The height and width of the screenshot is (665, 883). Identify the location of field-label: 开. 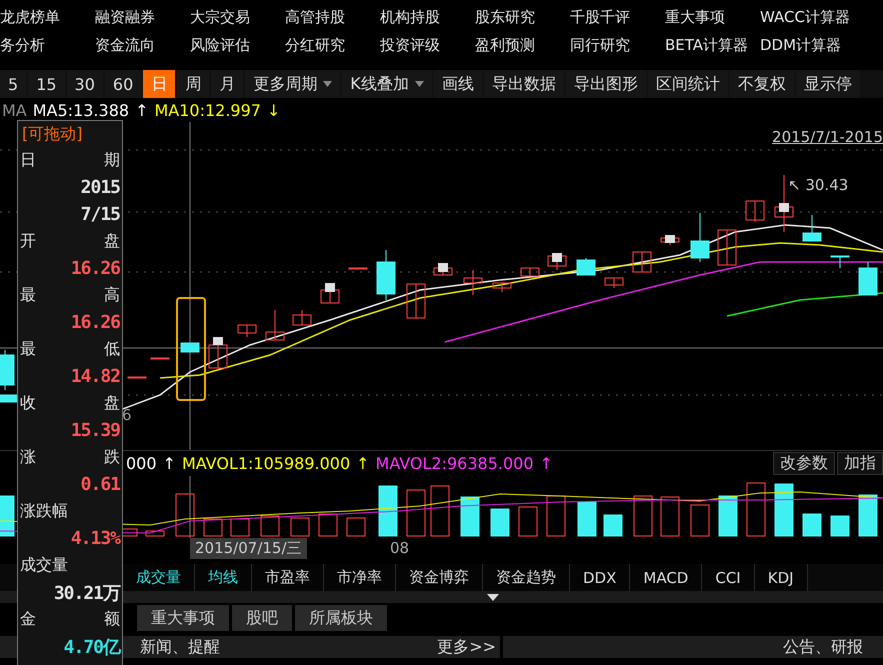
(28, 241).